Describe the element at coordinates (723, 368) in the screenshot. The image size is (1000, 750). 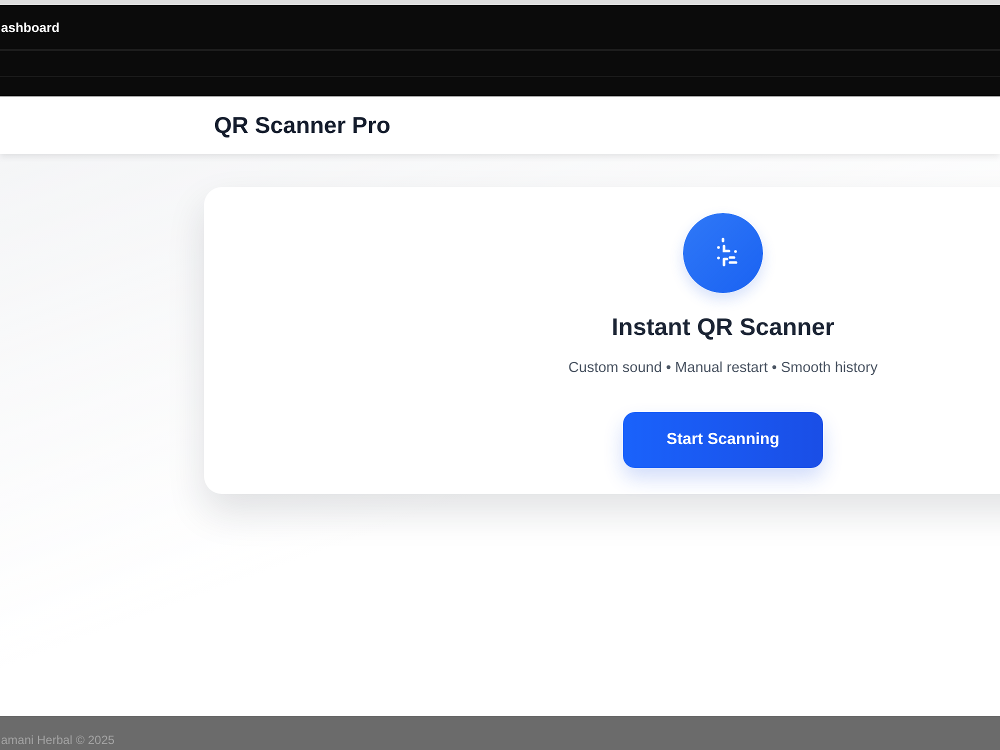
I see `feature-list-text: Custom sound • Manual restart • Smooth history` at that location.